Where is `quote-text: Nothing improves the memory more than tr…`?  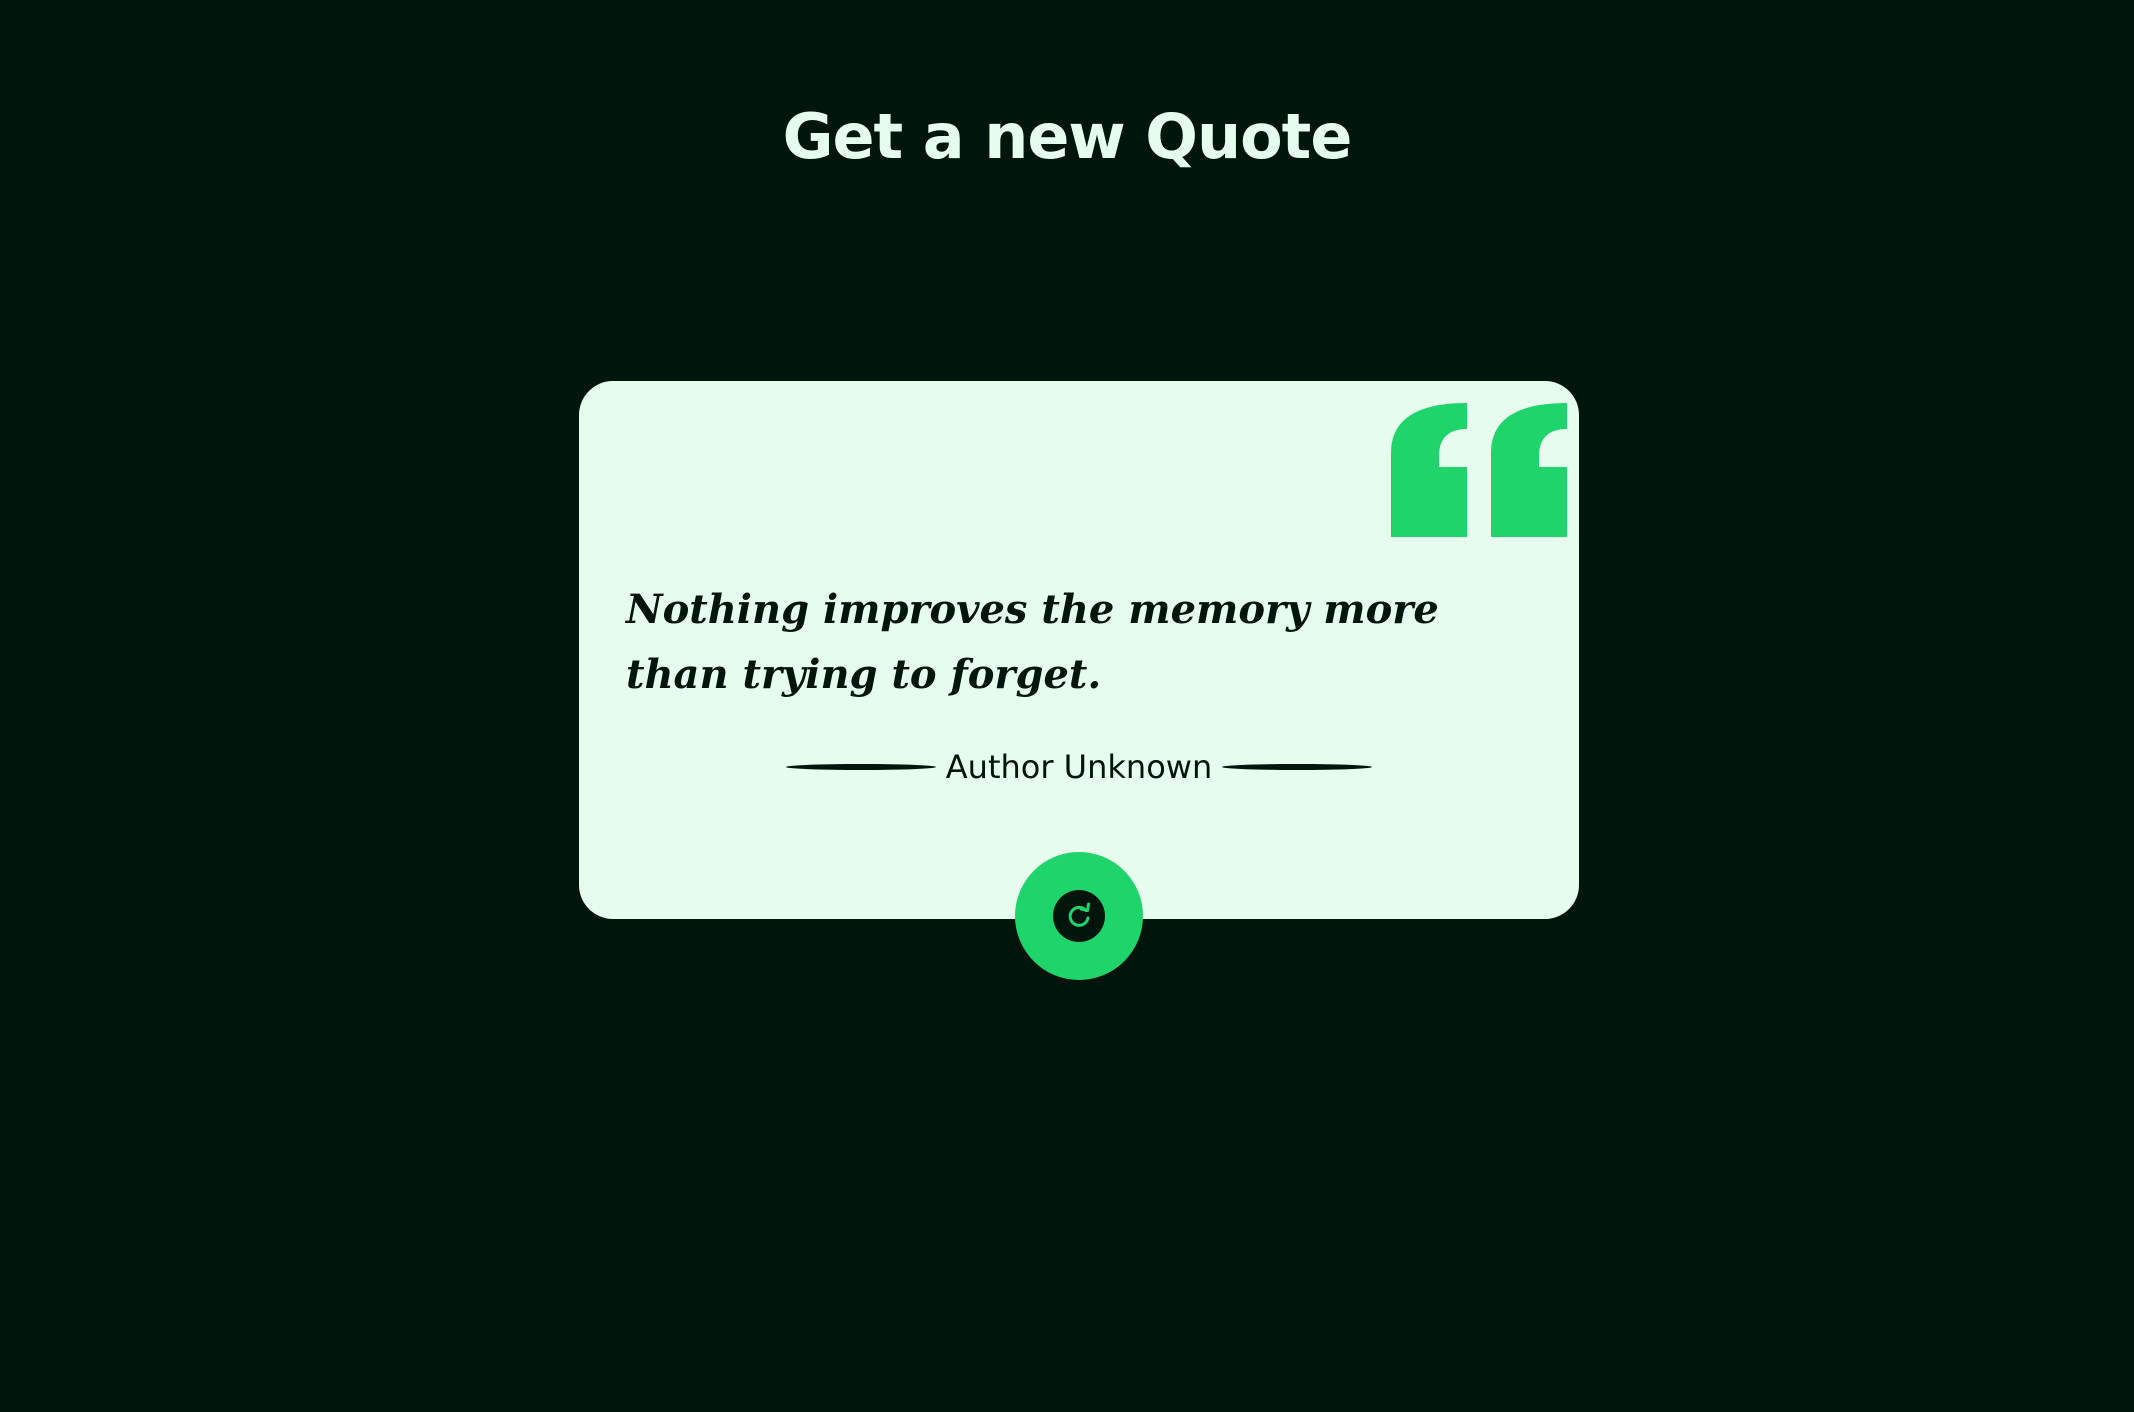 quote-text: Nothing improves the memory more than tr… is located at coordinates (1032, 642).